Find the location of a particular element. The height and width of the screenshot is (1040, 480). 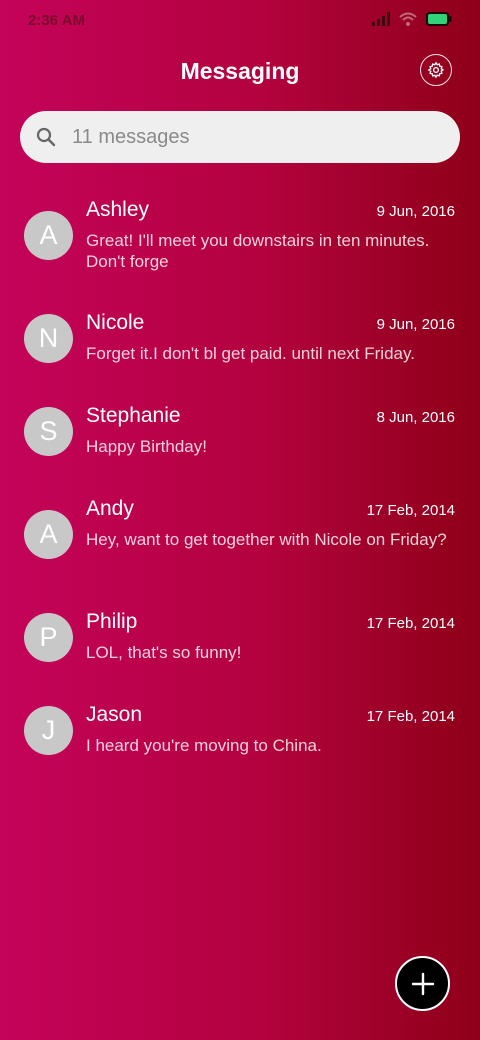

signal-icon is located at coordinates (381, 21).